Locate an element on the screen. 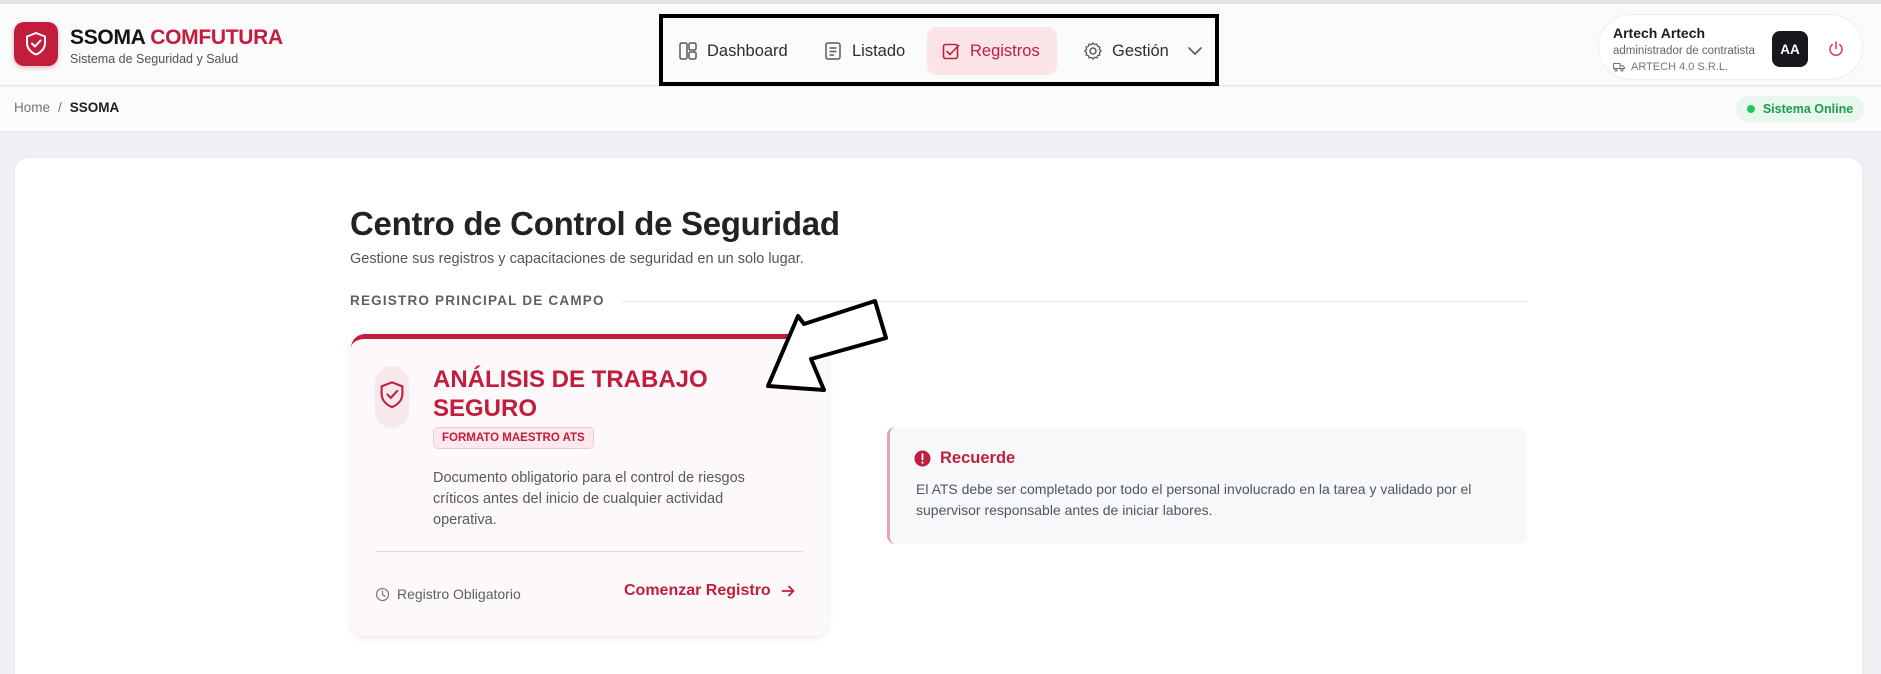 This screenshot has width=1881, height=674. layout-icon is located at coordinates (688, 51).